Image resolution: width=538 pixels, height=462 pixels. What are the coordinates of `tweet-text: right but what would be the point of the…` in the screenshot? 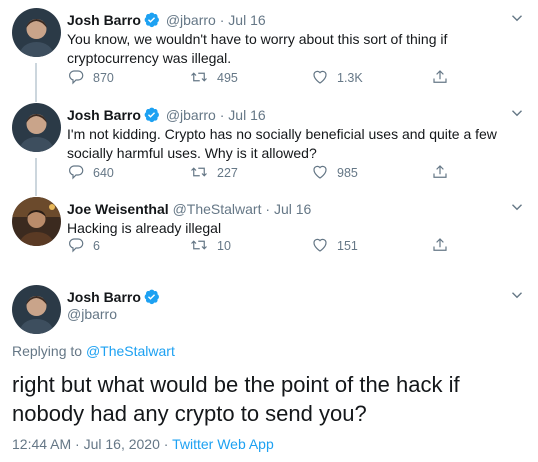 It's located at (236, 399).